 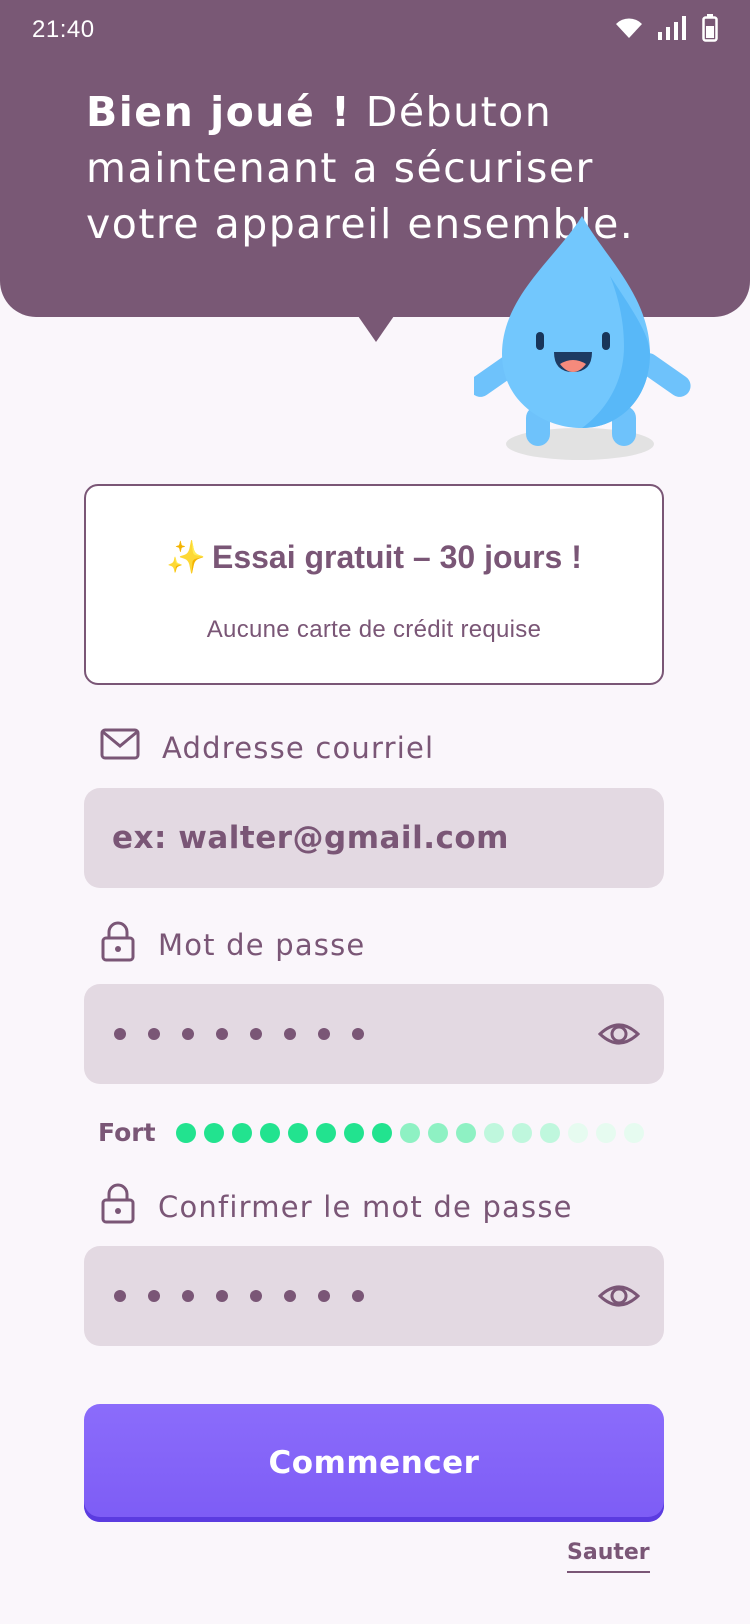 What do you see at coordinates (186, 557) in the screenshot?
I see `sparkle-icon: ✨` at bounding box center [186, 557].